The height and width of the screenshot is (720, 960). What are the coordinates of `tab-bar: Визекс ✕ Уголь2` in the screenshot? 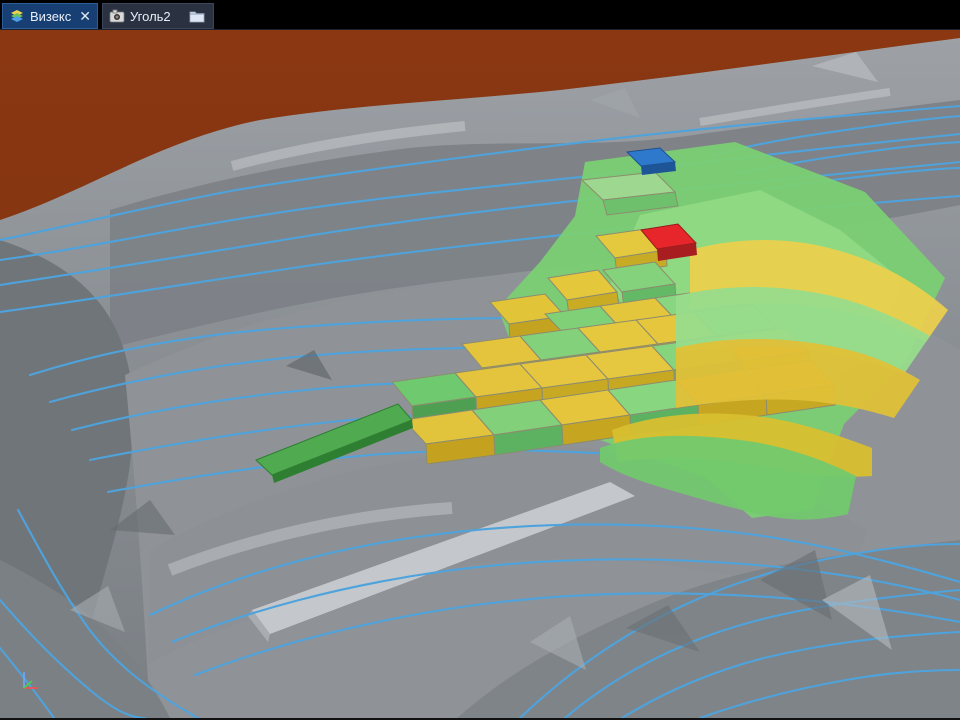 It's located at (480, 15).